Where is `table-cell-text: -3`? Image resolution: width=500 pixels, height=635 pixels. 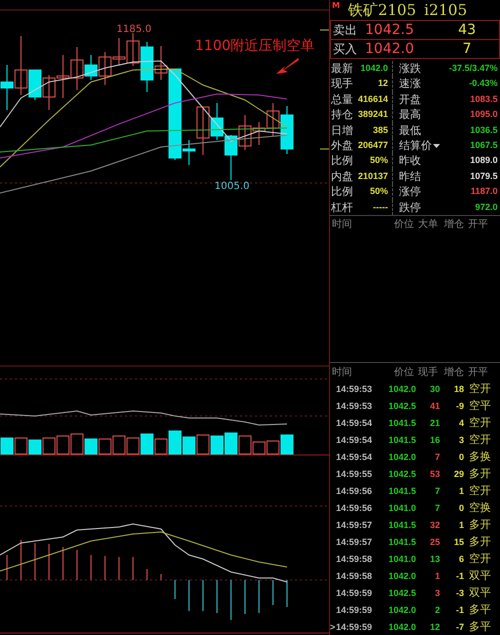
table-cell-text: -3 is located at coordinates (459, 593).